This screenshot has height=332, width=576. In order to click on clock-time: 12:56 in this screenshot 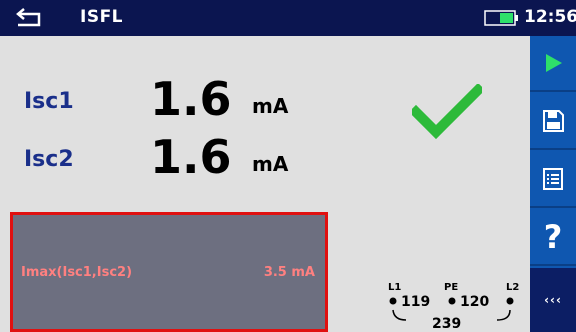, I will do `click(550, 17)`.